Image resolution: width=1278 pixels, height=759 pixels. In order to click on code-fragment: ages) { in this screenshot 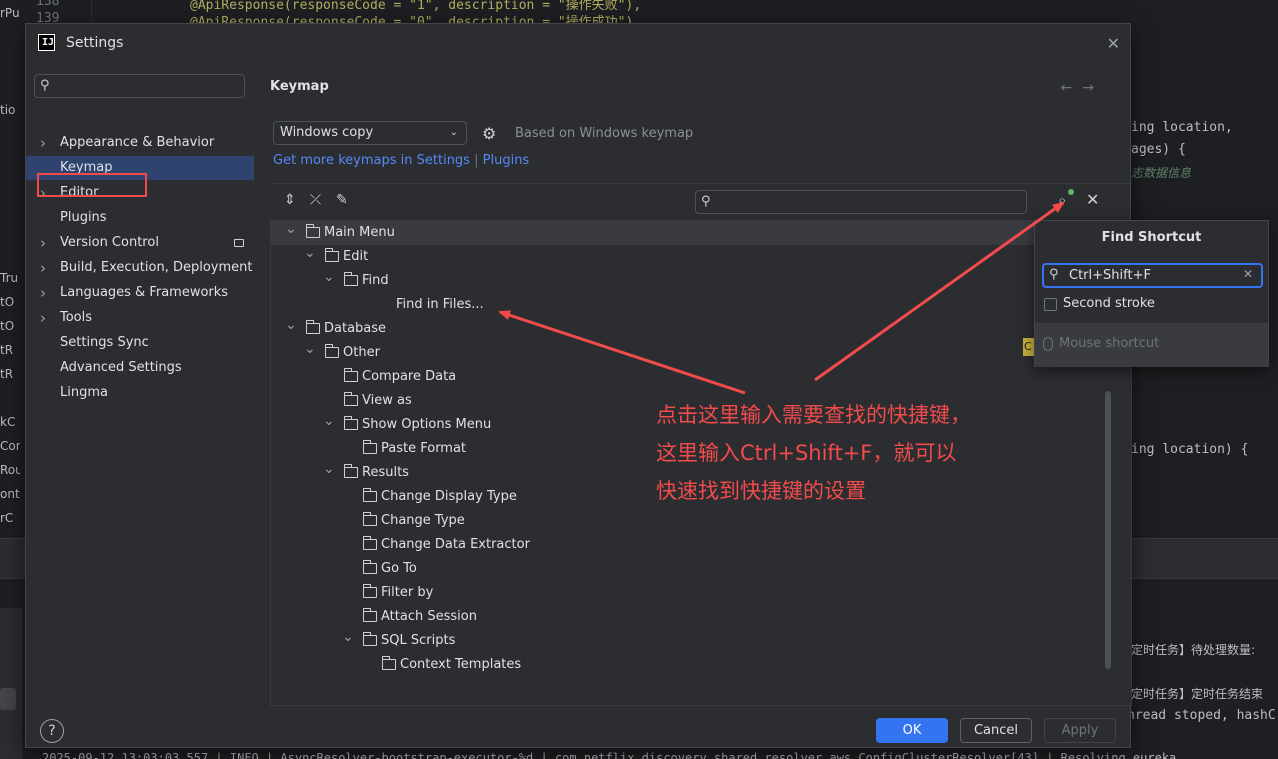, I will do `click(1158, 149)`.